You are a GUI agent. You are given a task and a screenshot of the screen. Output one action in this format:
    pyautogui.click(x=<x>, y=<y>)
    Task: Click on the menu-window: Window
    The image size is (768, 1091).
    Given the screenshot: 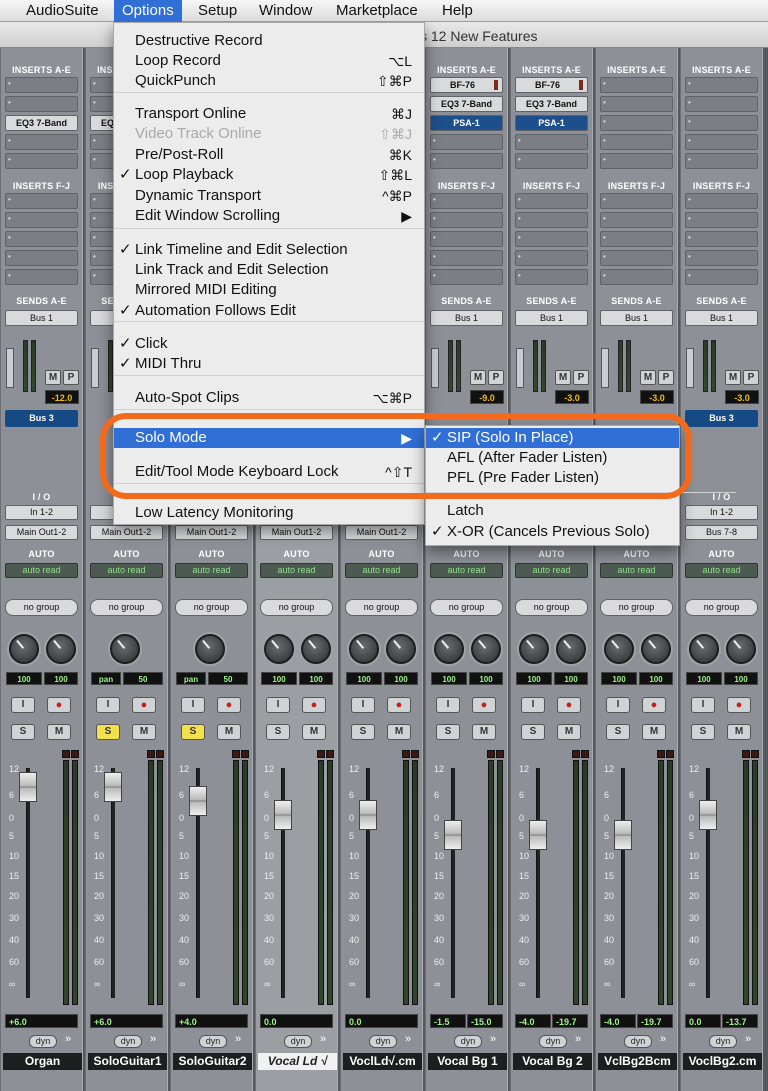 What is the action you would take?
    pyautogui.click(x=285, y=11)
    